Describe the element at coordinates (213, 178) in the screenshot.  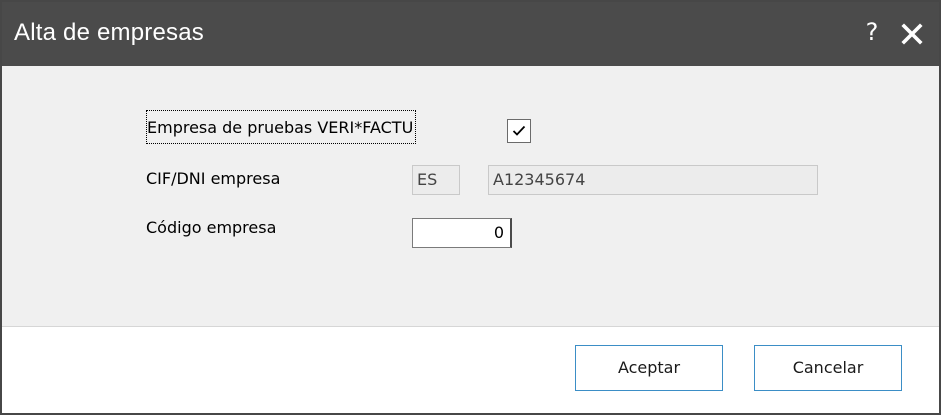
I see `cif-label: CIF/DNI empresa` at that location.